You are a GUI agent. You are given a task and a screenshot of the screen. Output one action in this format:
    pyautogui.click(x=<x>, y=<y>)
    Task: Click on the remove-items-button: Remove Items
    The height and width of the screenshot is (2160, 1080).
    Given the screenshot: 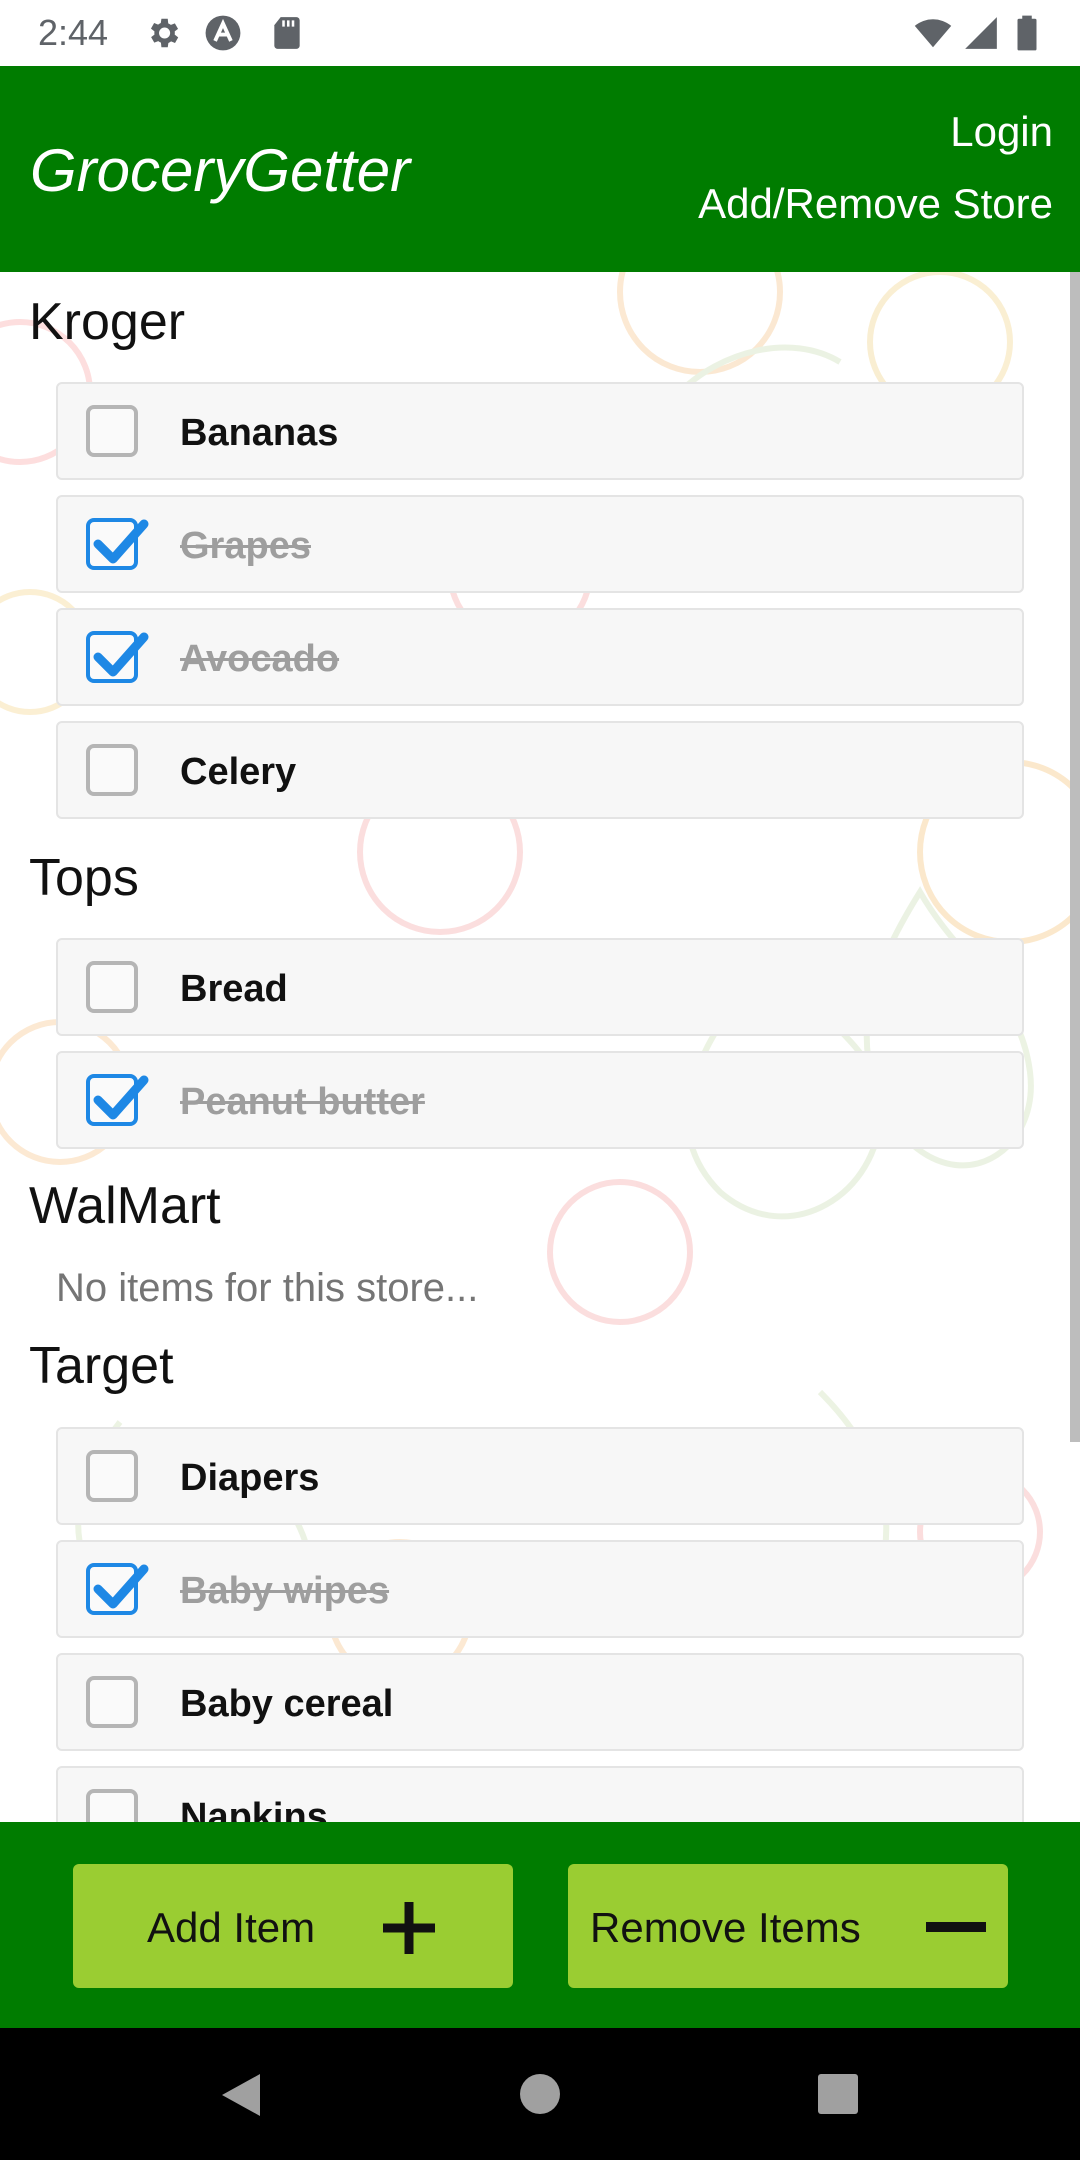 What is the action you would take?
    pyautogui.click(x=788, y=1926)
    